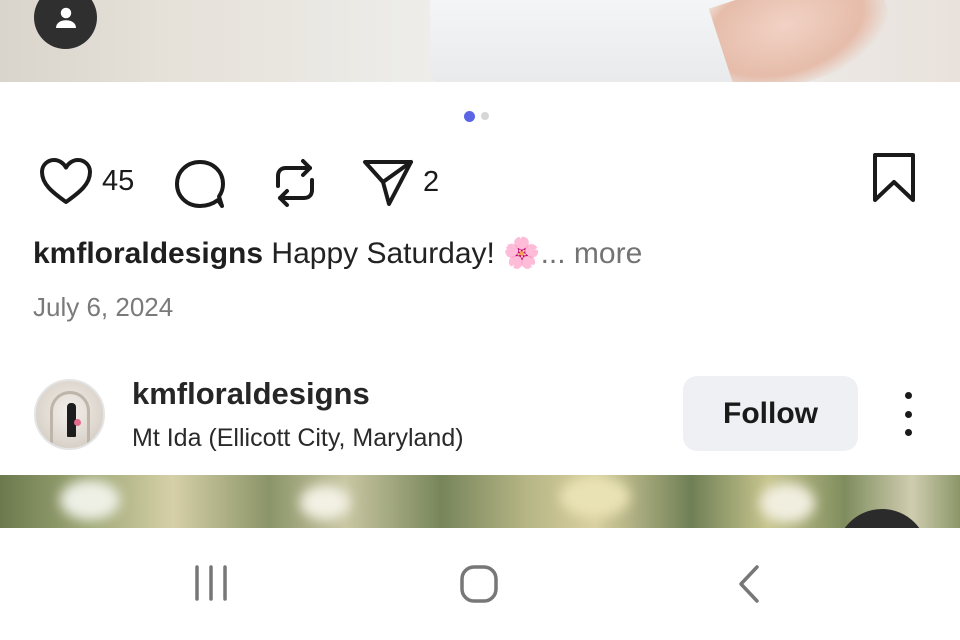 This screenshot has width=960, height=640. I want to click on carousel-indicator, so click(476, 116).